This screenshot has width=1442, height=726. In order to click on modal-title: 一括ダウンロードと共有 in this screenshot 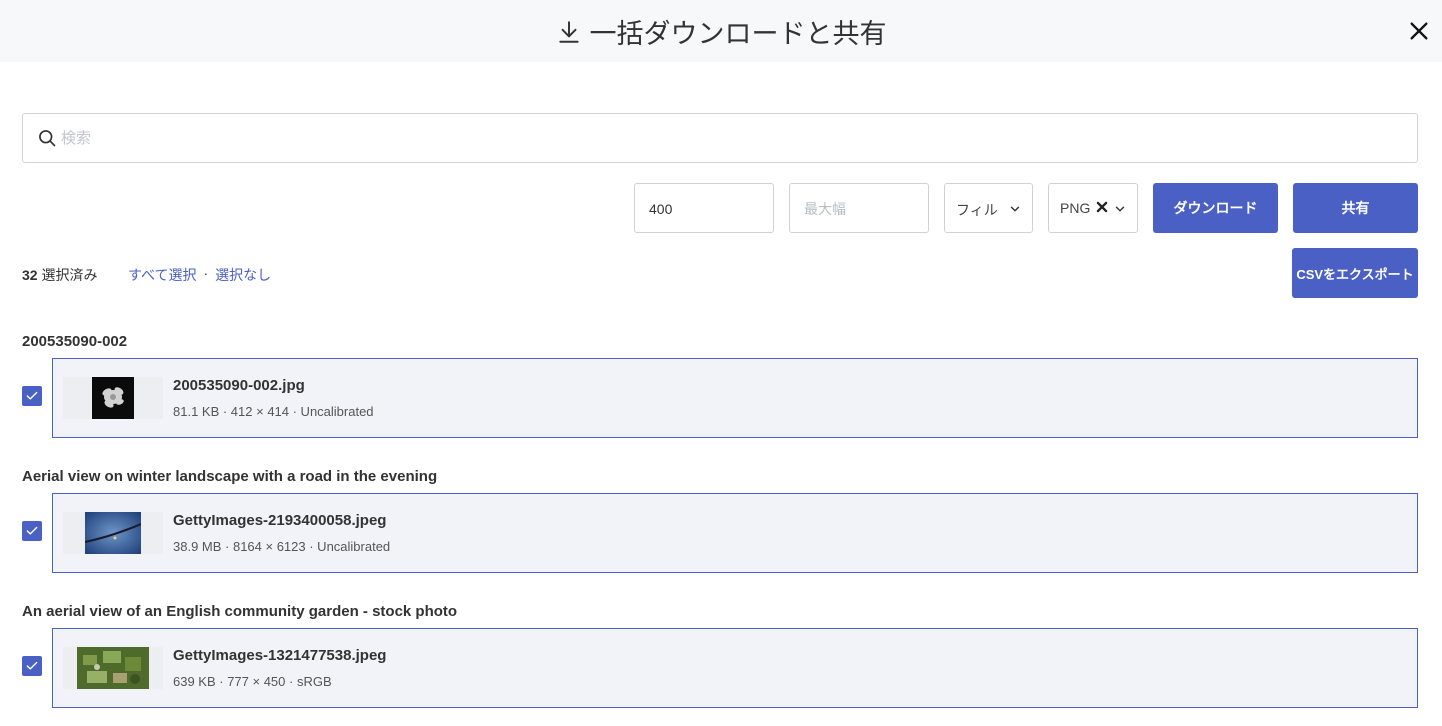, I will do `click(721, 31)`.